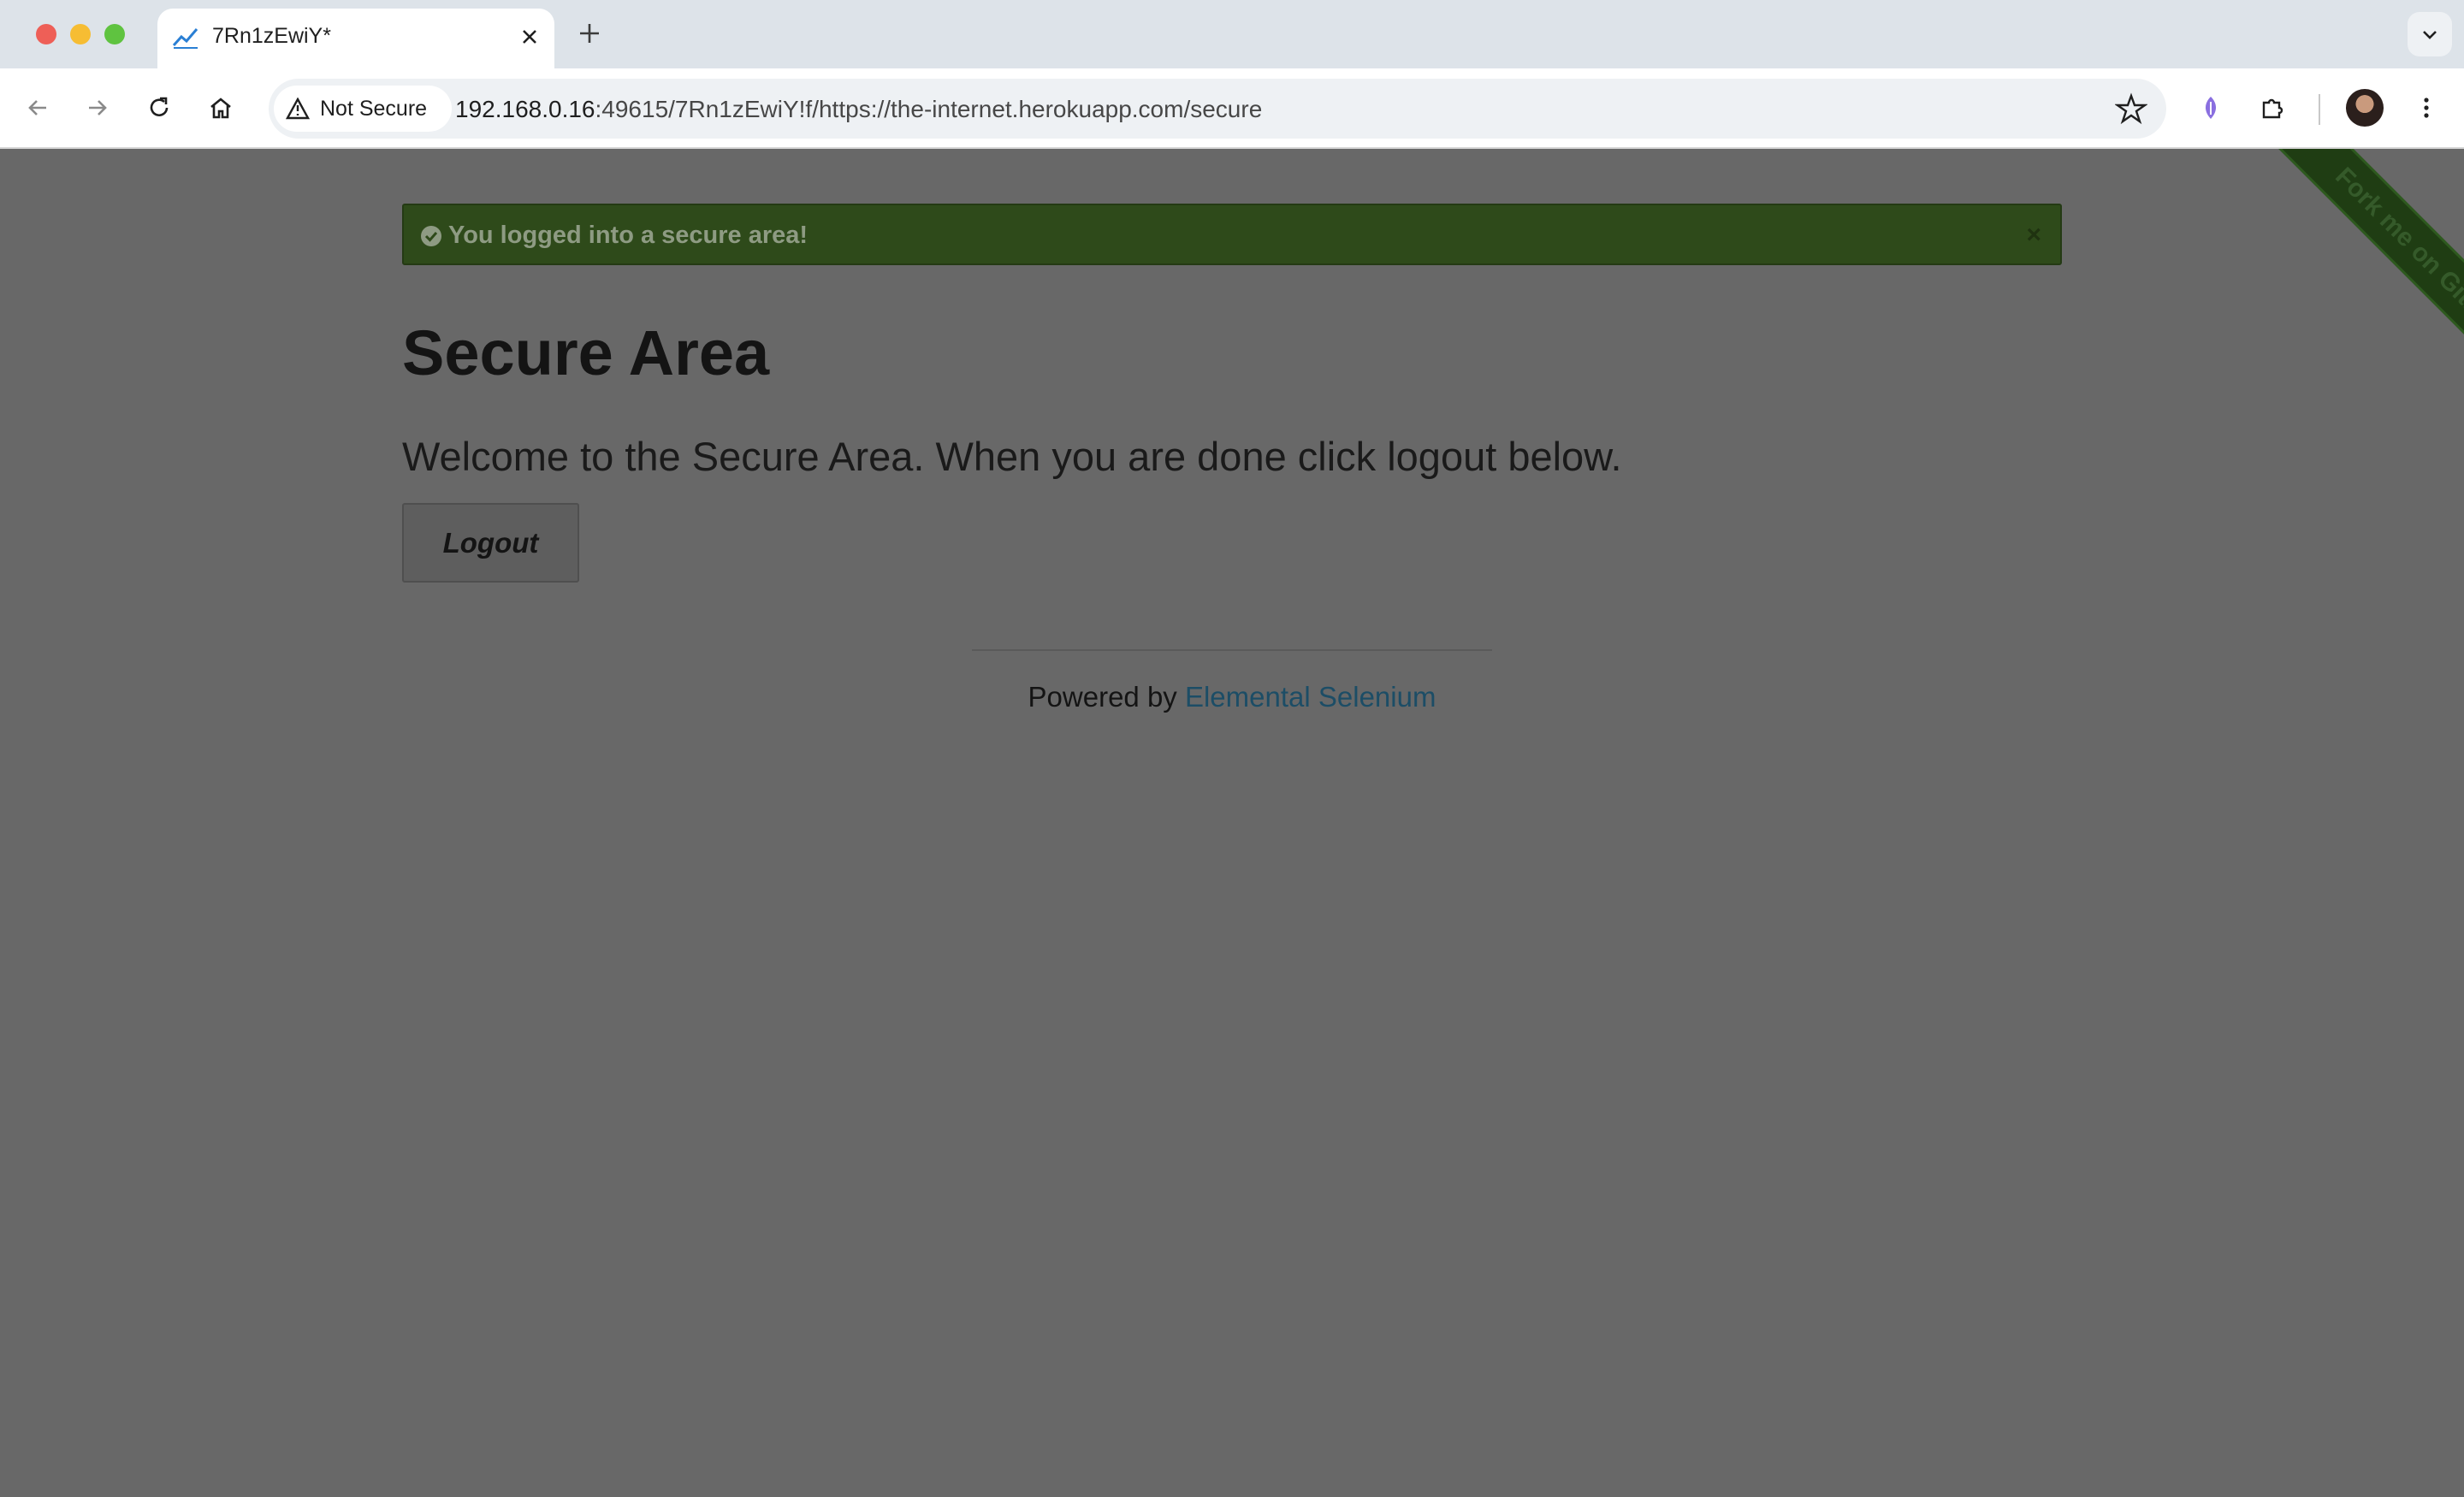  What do you see at coordinates (2365, 108) in the screenshot?
I see `profile-avatar` at bounding box center [2365, 108].